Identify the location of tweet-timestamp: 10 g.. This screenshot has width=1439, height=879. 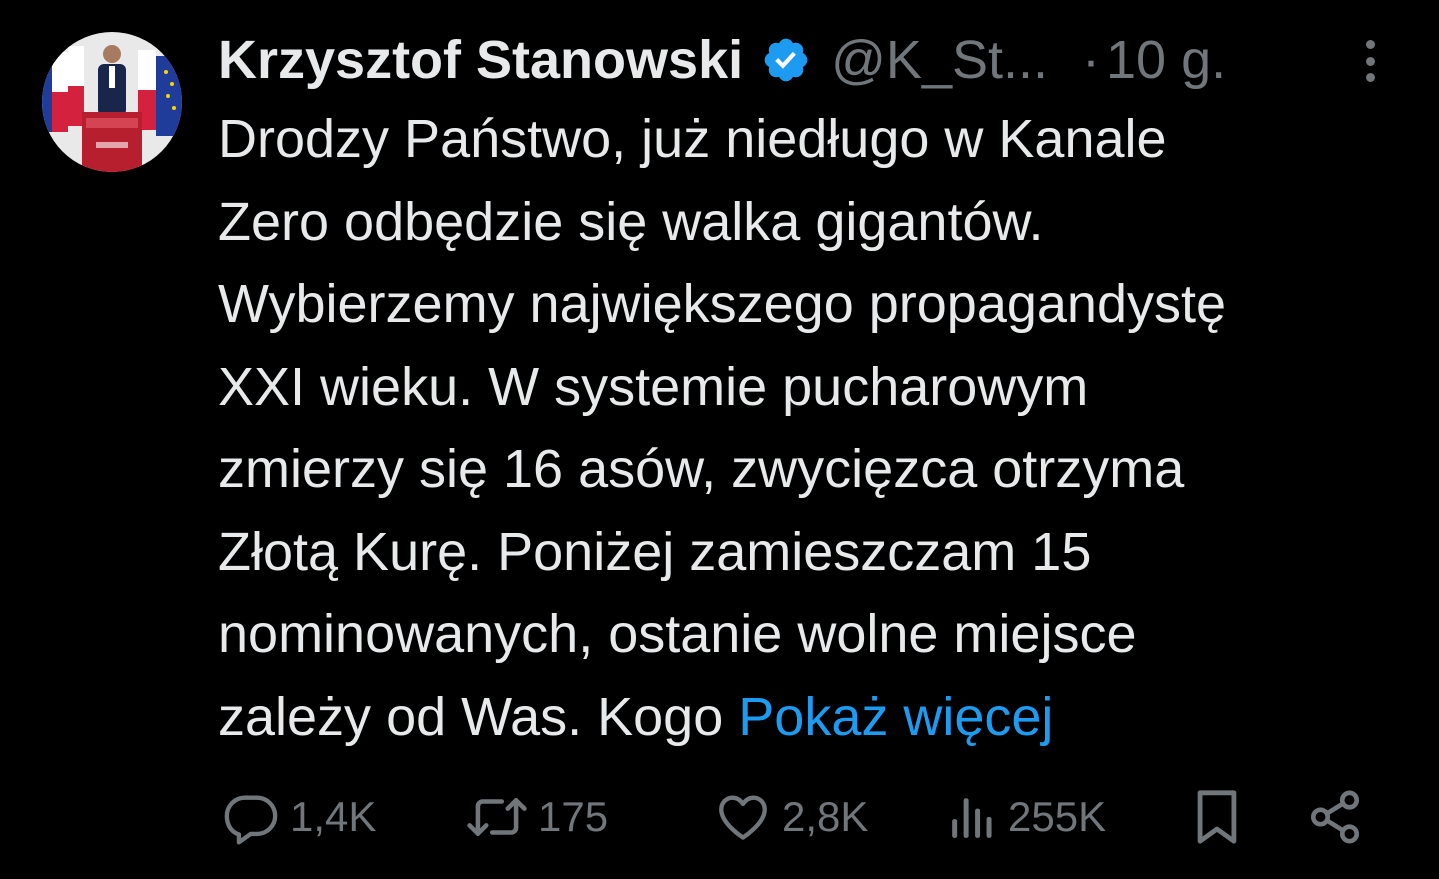
(1166, 60).